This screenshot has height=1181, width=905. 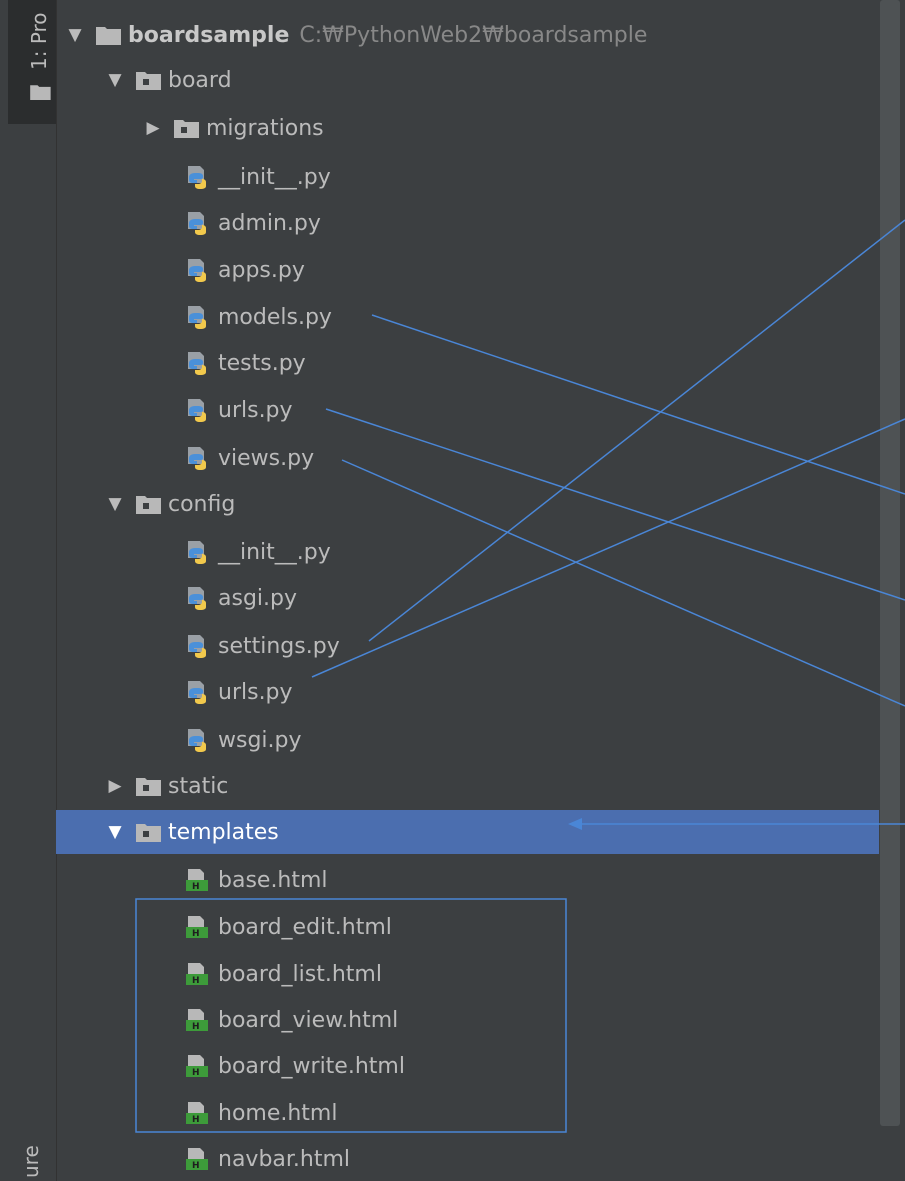 What do you see at coordinates (223, 832) in the screenshot?
I see `folder-label: templates` at bounding box center [223, 832].